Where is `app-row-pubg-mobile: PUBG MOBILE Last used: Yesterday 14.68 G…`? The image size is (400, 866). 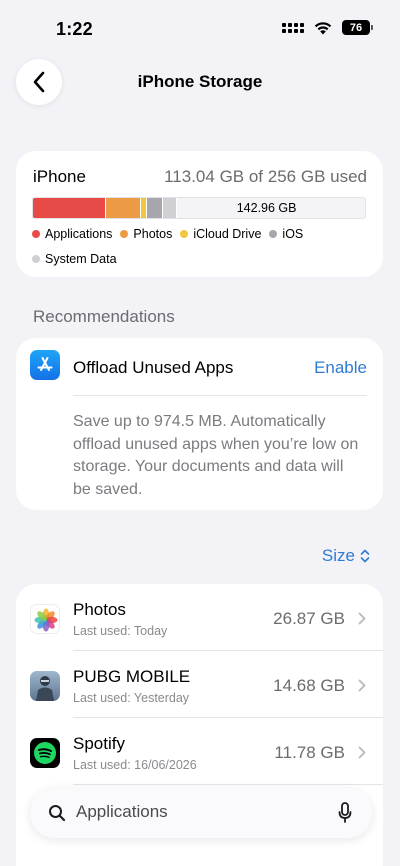
app-row-pubg-mobile: PUBG MOBILE Last used: Yesterday 14.68 G… is located at coordinates (199, 684).